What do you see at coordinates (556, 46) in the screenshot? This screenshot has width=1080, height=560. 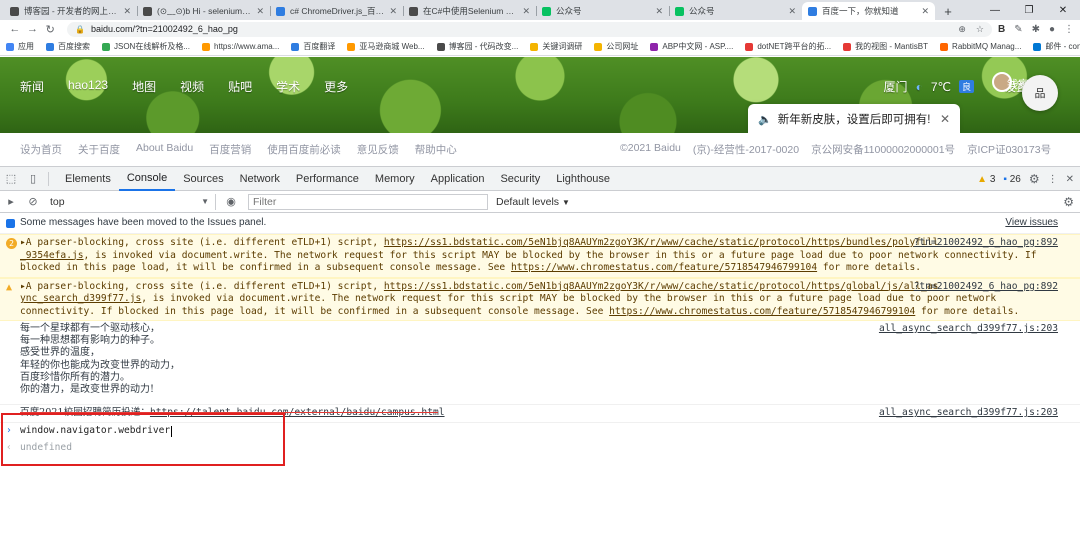 I see `bookmark-item: 关键词调研` at bounding box center [556, 46].